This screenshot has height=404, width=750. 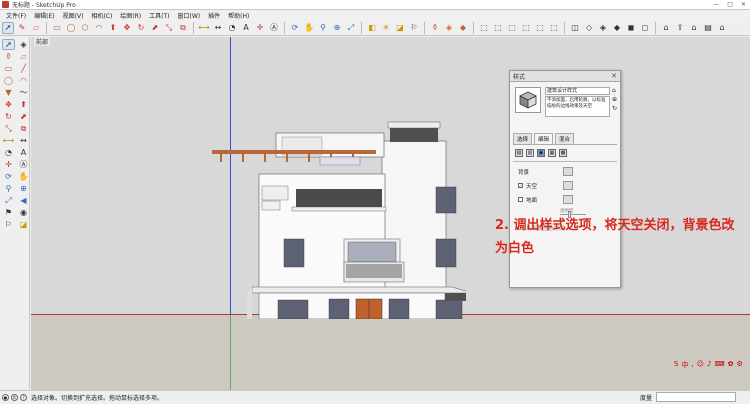 What do you see at coordinates (8, 92) in the screenshot?
I see `polygon-tool-icon: ▼` at bounding box center [8, 92].